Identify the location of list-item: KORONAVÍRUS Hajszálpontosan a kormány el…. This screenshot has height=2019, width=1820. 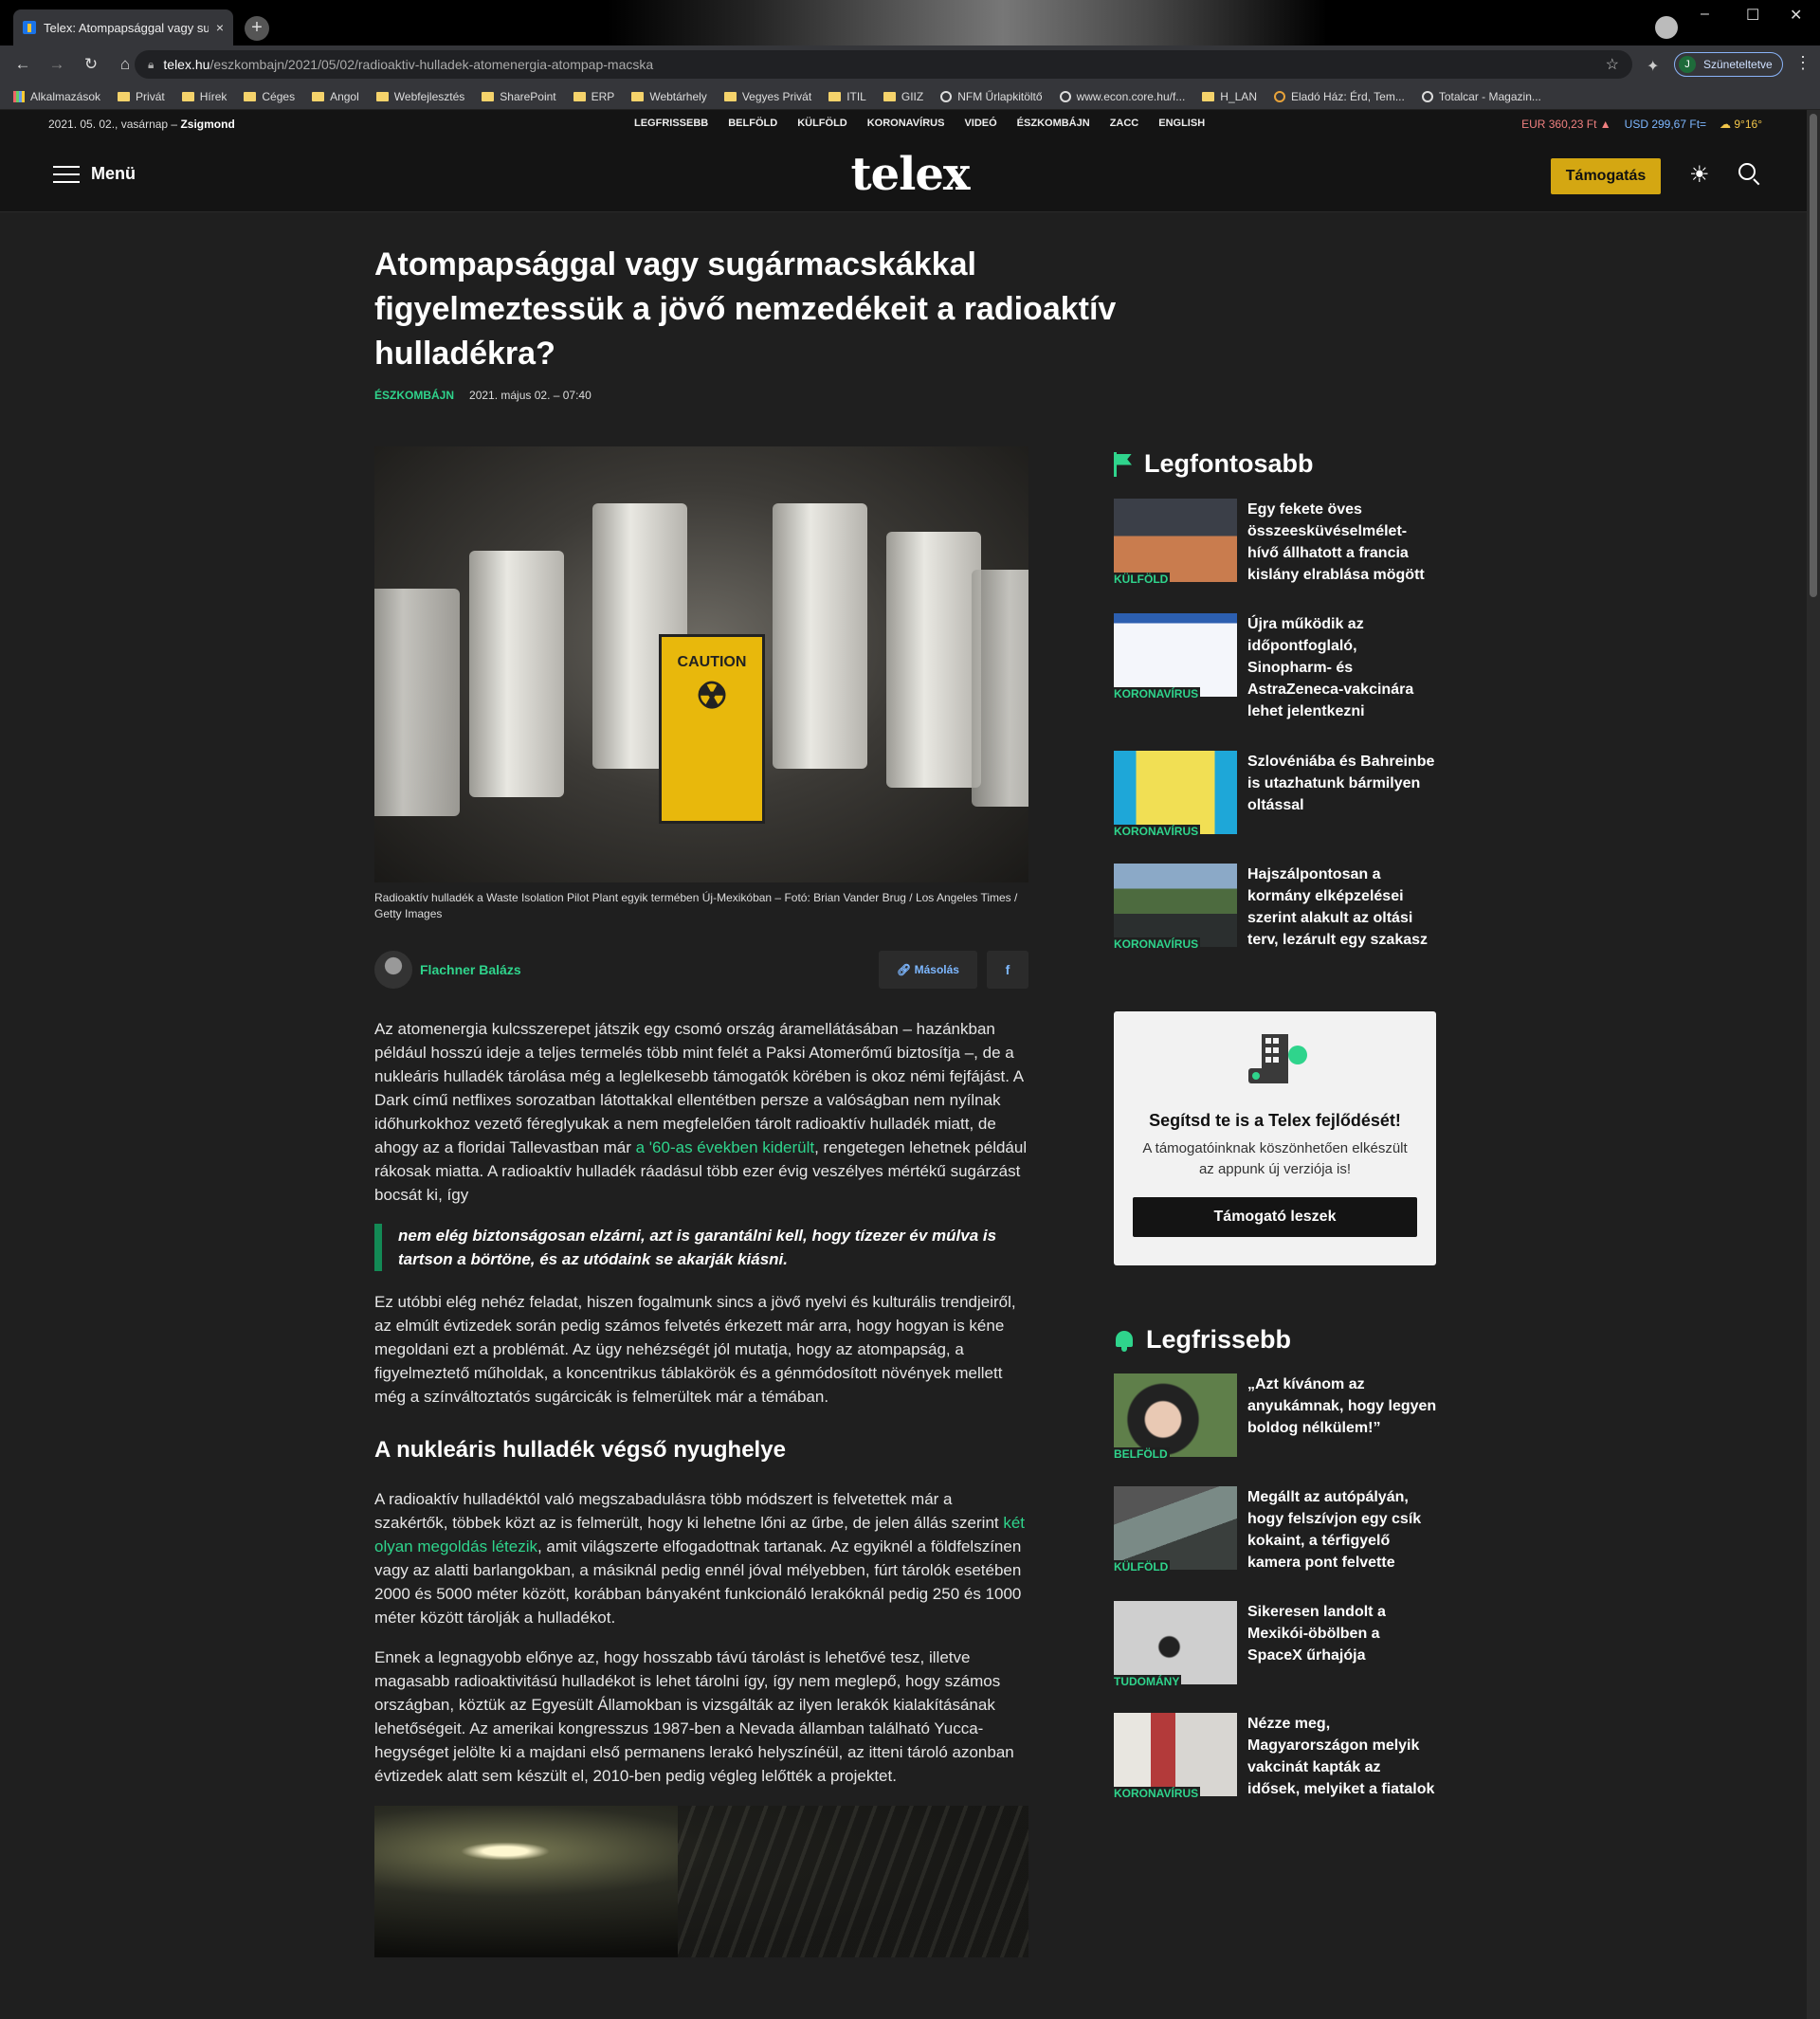
(1275, 909).